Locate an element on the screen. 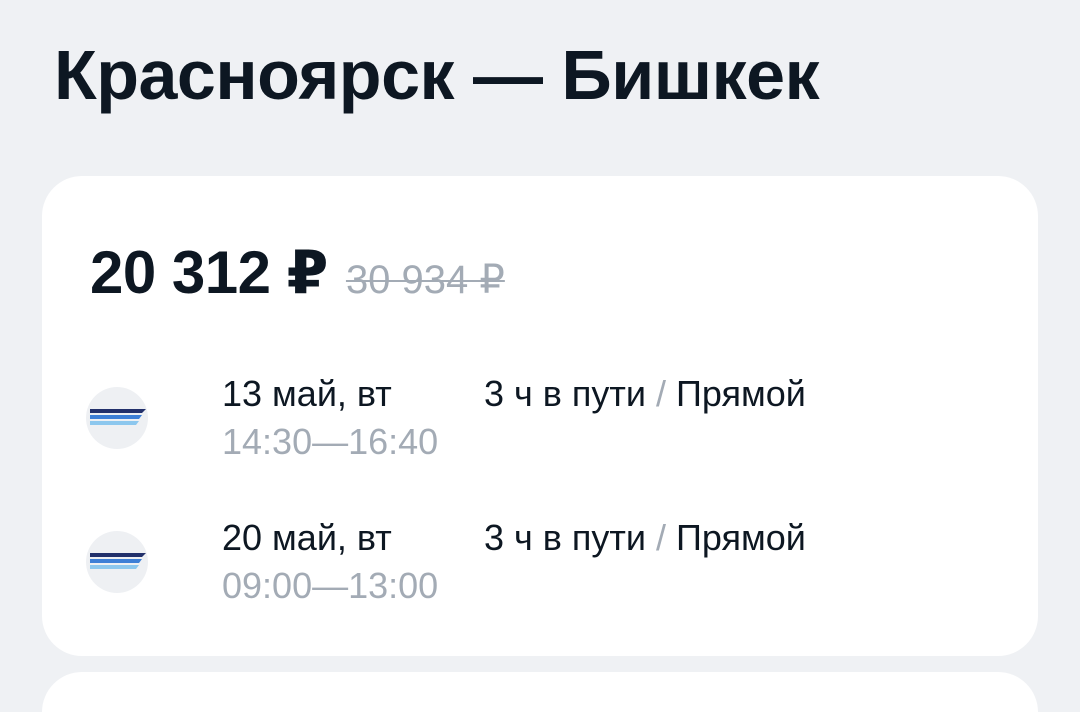  segment-date: 20 май, вт is located at coordinates (307, 537).